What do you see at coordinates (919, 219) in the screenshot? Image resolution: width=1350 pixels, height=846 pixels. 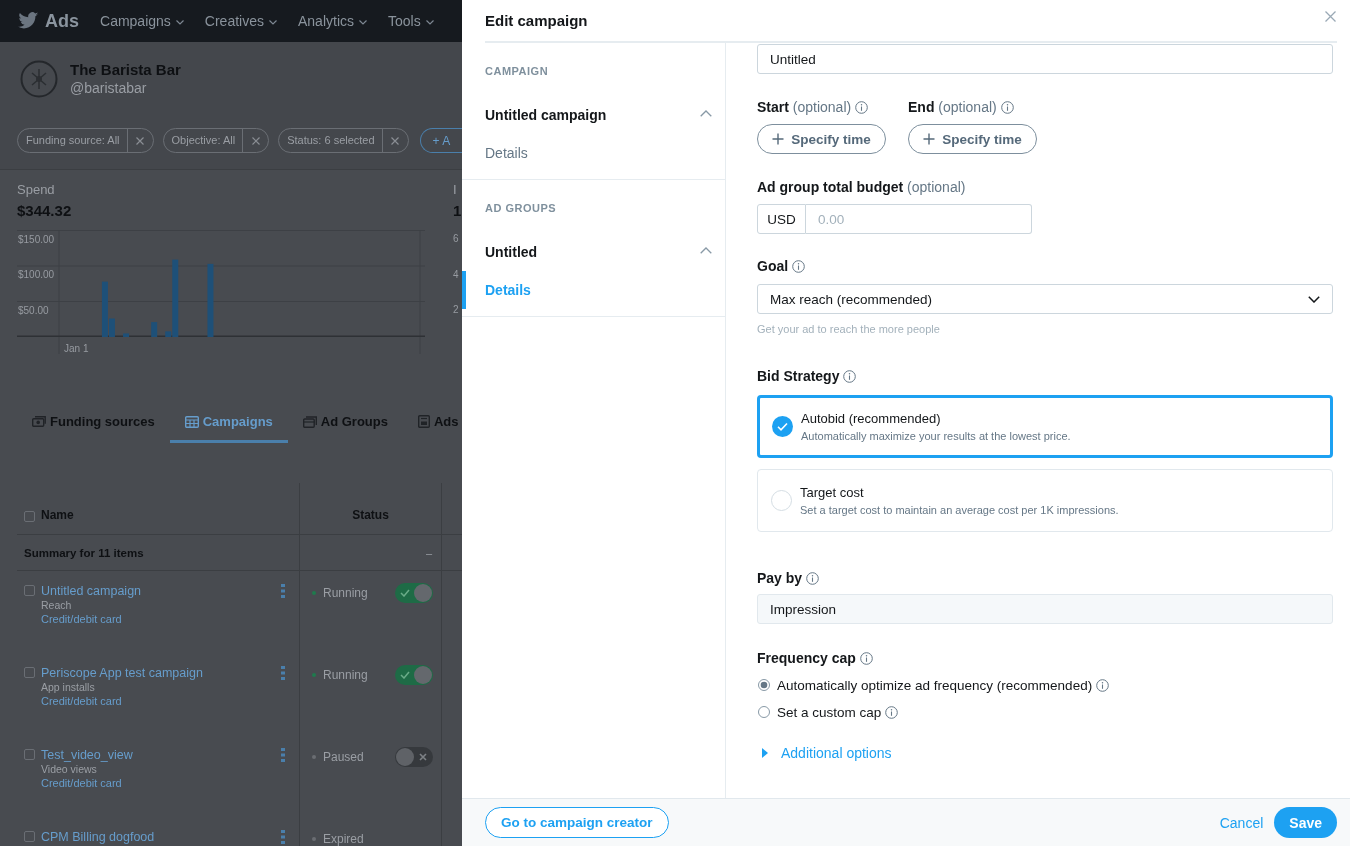 I see `budget-input: 0.00` at bounding box center [919, 219].